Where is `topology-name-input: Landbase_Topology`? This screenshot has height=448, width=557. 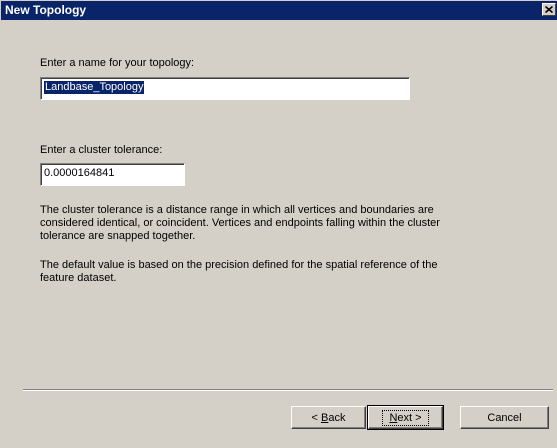 topology-name-input: Landbase_Topology is located at coordinates (225, 88).